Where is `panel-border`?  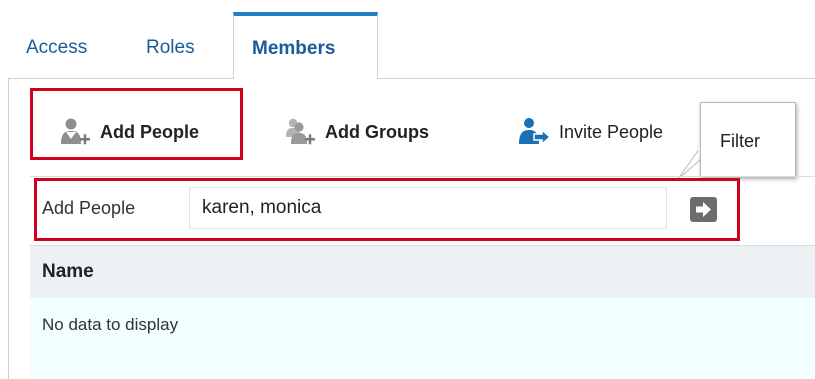
panel-border is located at coordinates (8, 228).